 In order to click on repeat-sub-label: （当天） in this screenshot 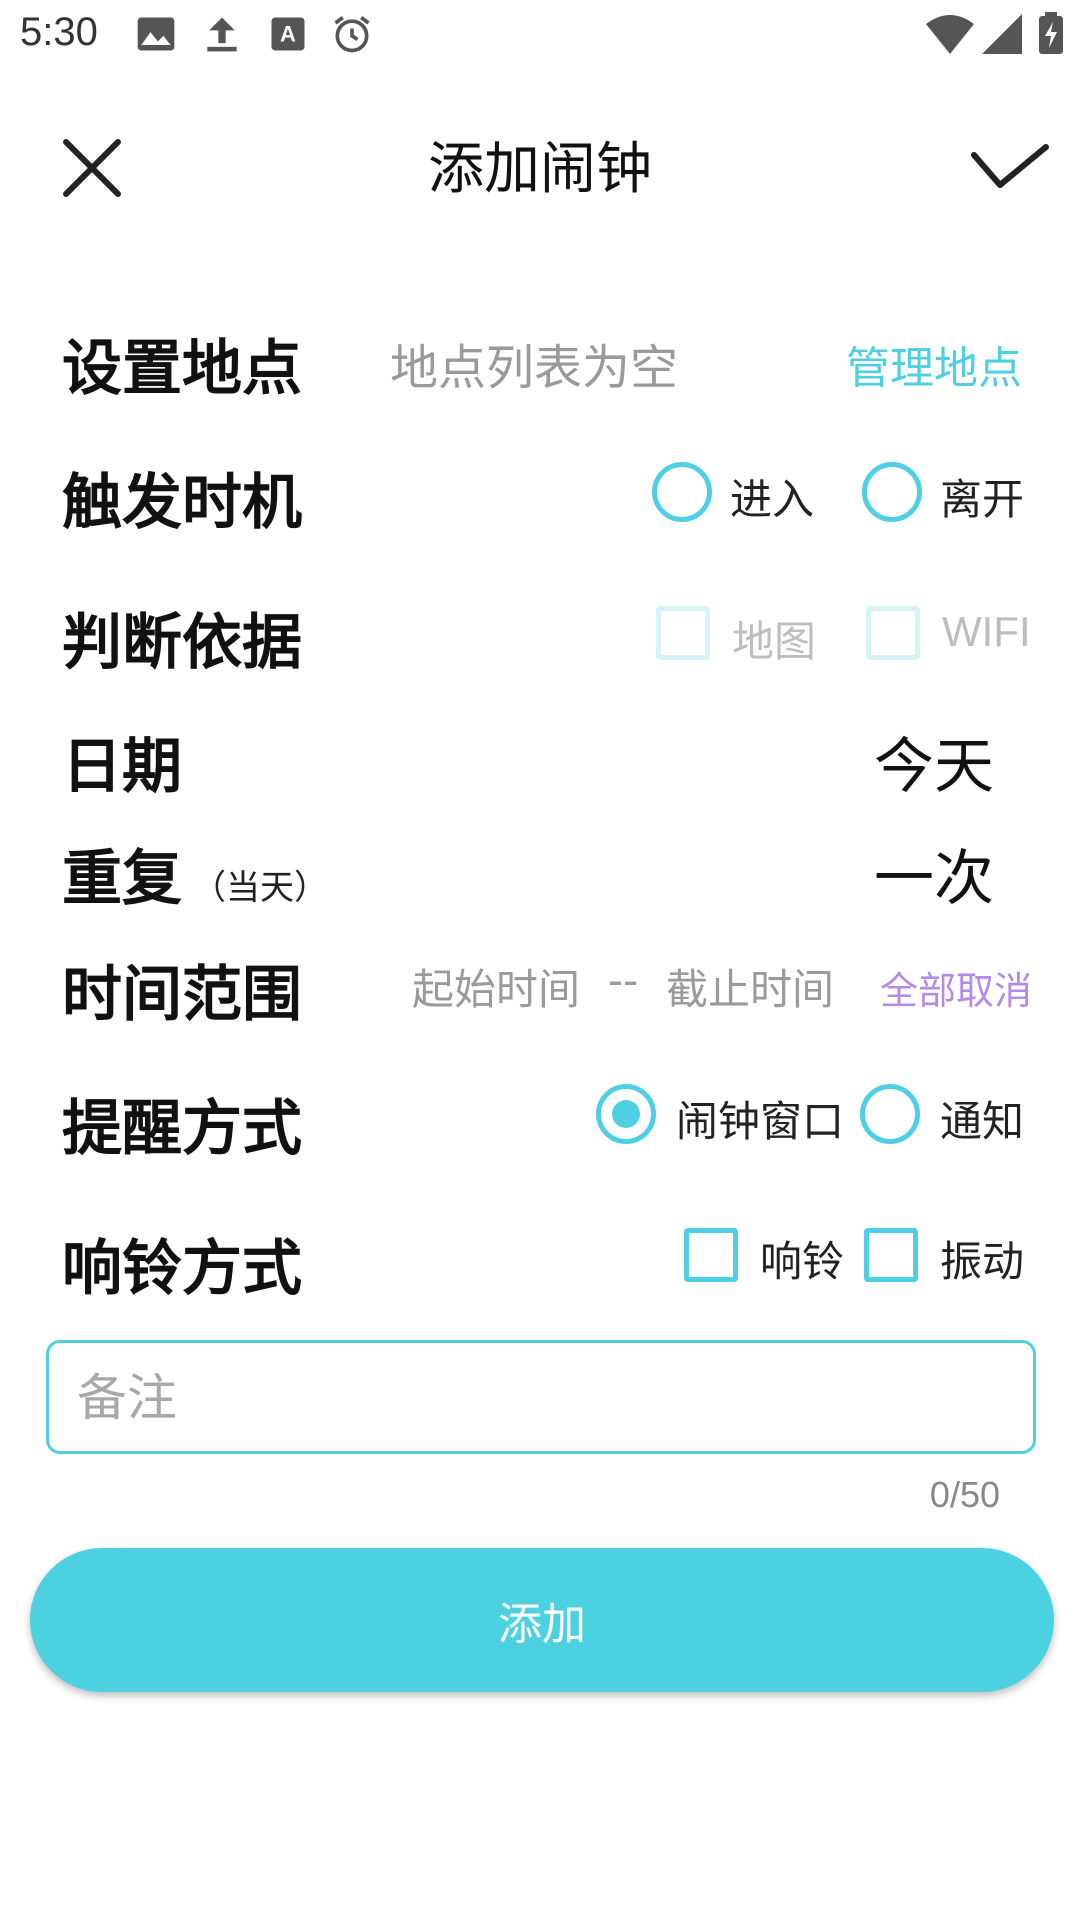, I will do `click(260, 888)`.